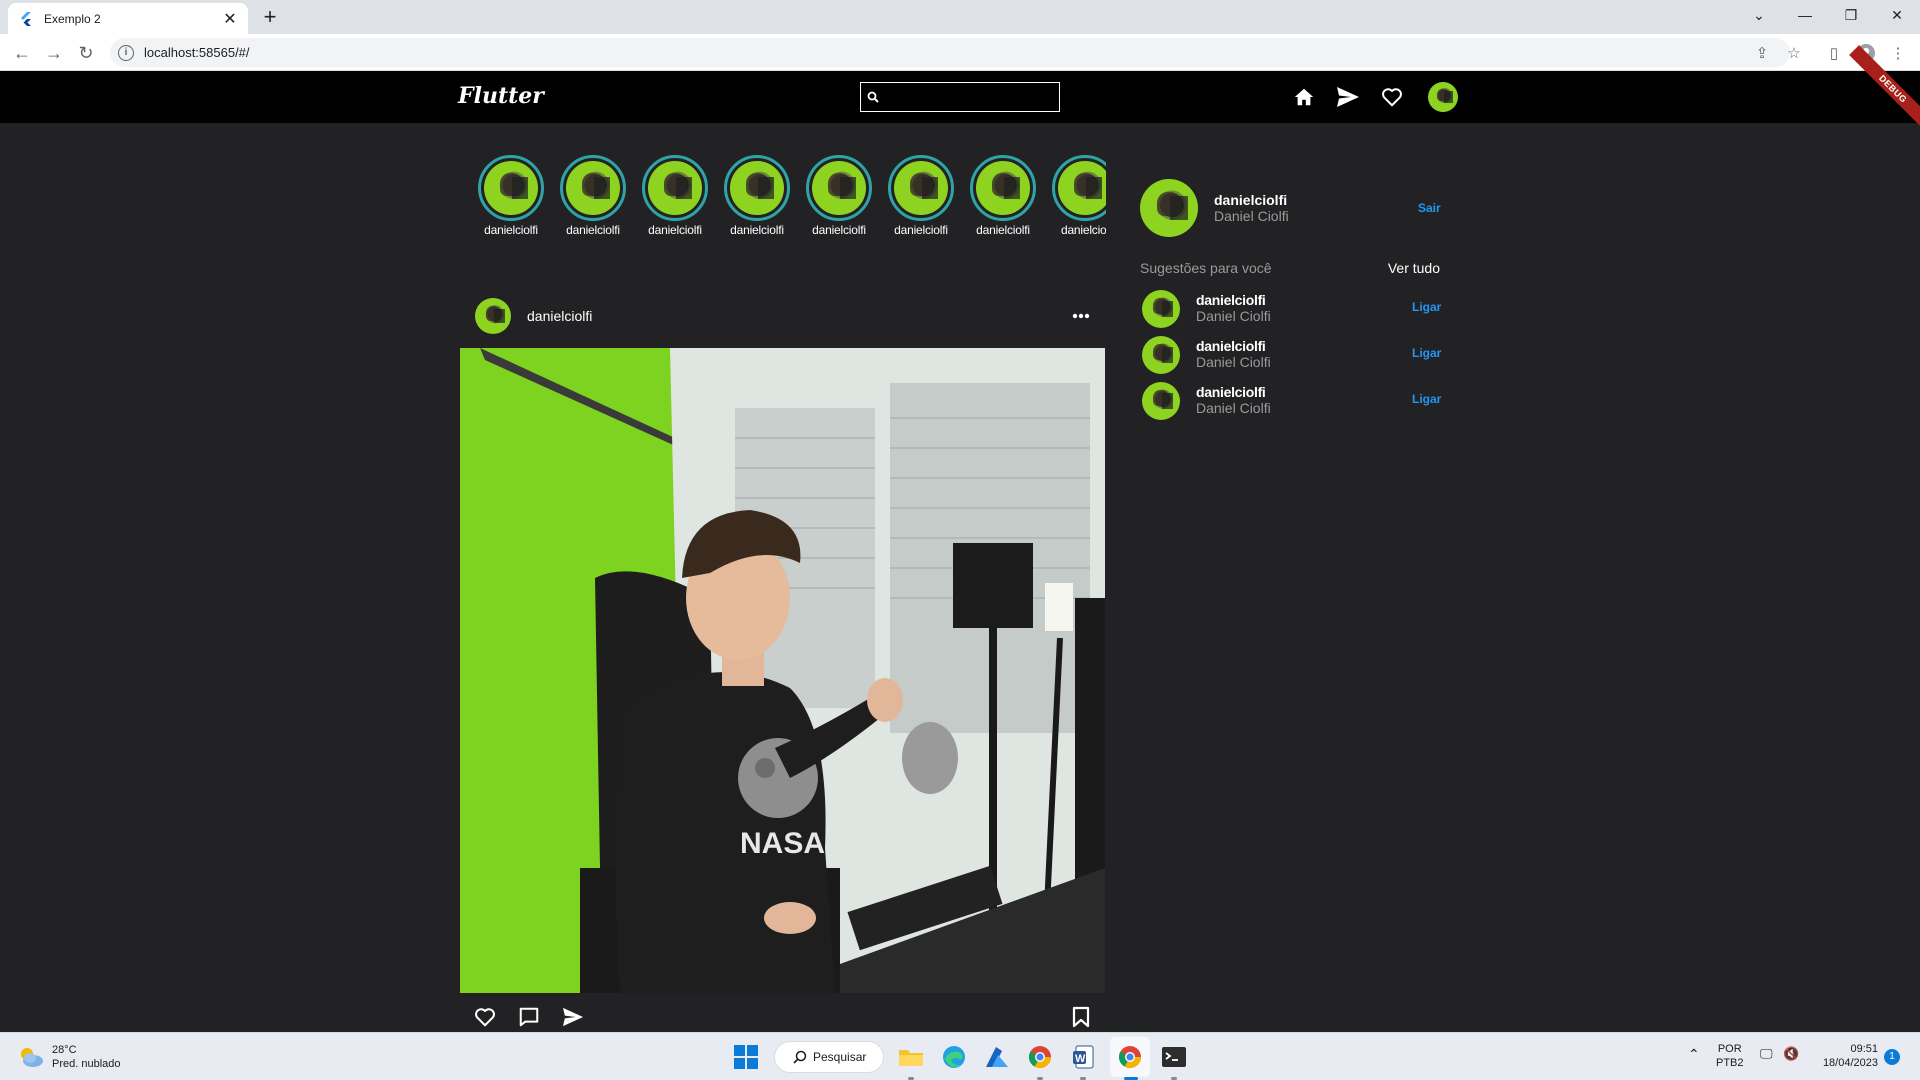  Describe the element at coordinates (782, 843) in the screenshot. I see `svg-text: NASA` at that location.